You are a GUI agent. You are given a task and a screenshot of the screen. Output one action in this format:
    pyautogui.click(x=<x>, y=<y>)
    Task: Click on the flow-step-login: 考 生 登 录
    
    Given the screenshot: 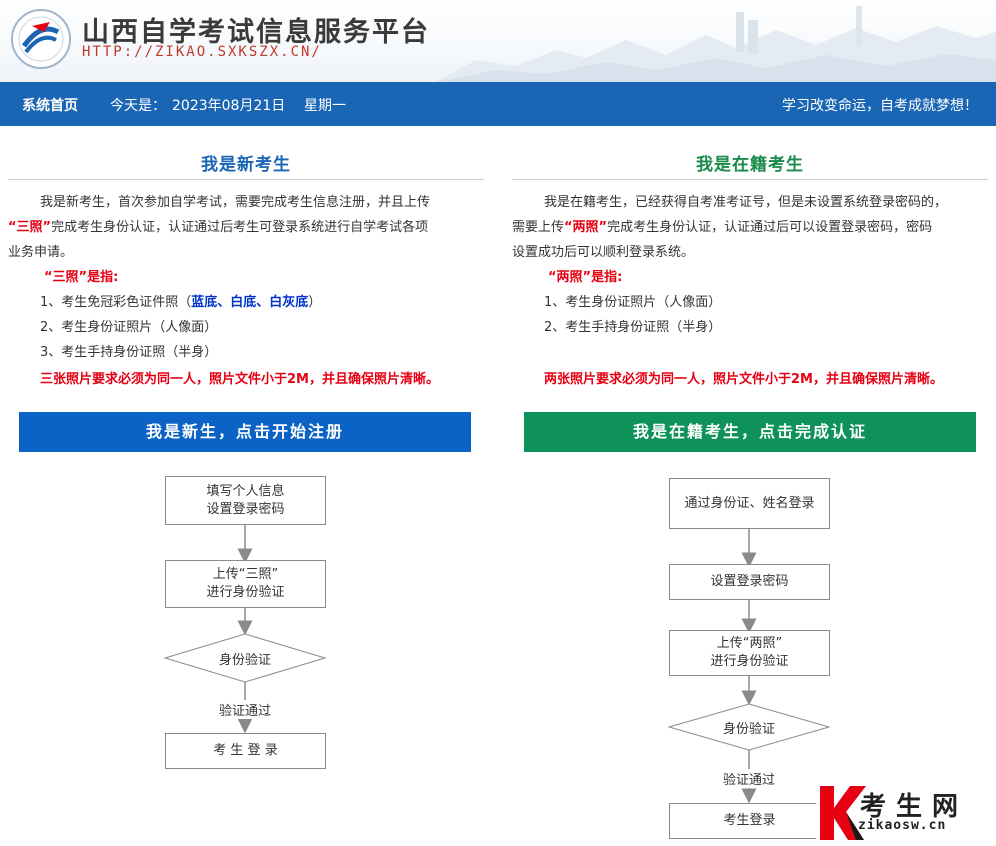 What is the action you would take?
    pyautogui.click(x=245, y=751)
    